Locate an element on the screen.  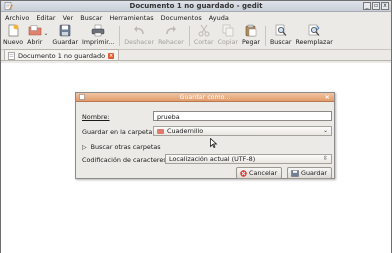
encoding-value: Localización actual (UTF-8) is located at coordinates (212, 159).